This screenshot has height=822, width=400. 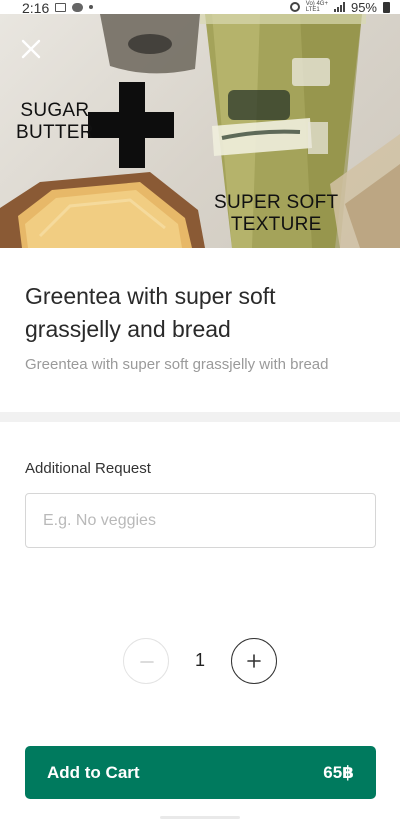 What do you see at coordinates (55, 132) in the screenshot?
I see `overlay-left-line-2: BUTTER` at bounding box center [55, 132].